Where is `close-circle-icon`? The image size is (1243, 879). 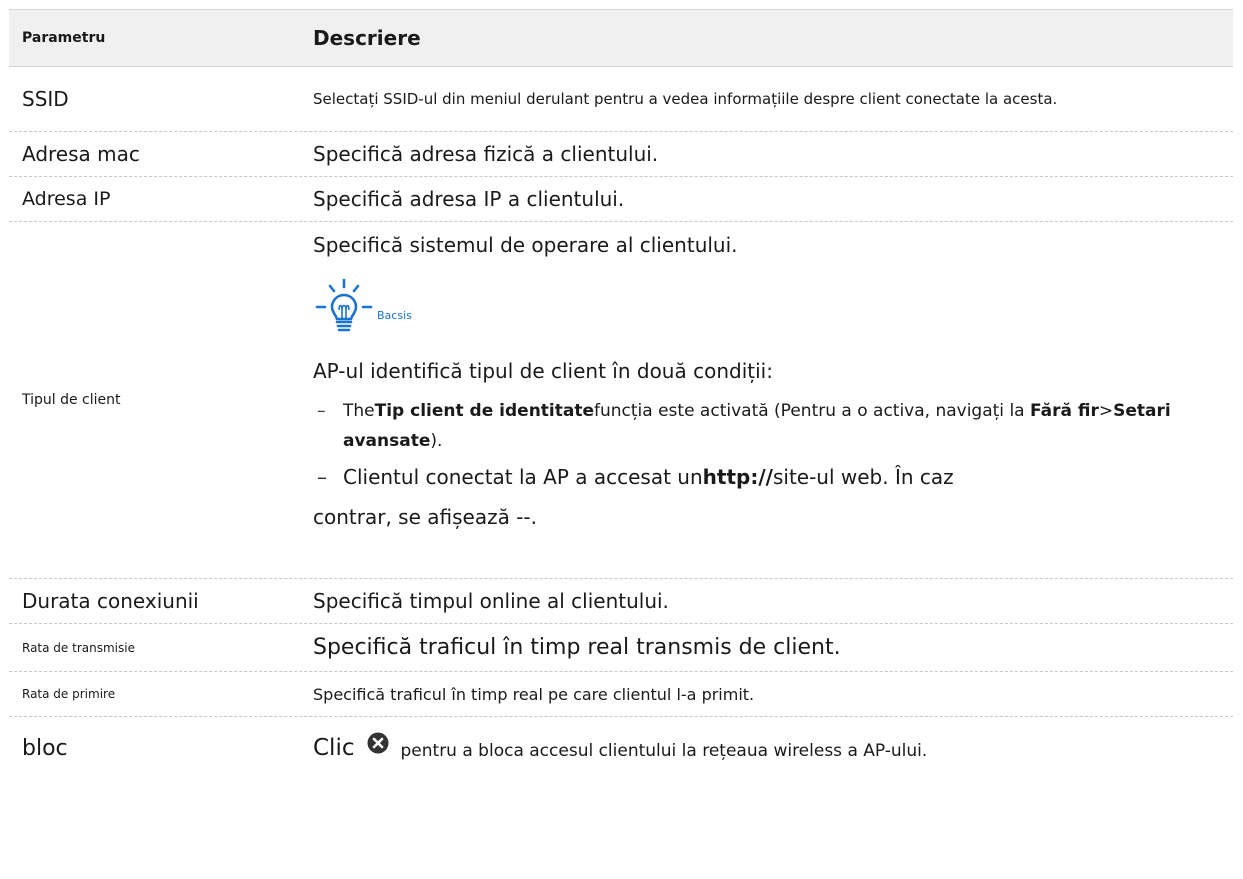 close-circle-icon is located at coordinates (377, 743).